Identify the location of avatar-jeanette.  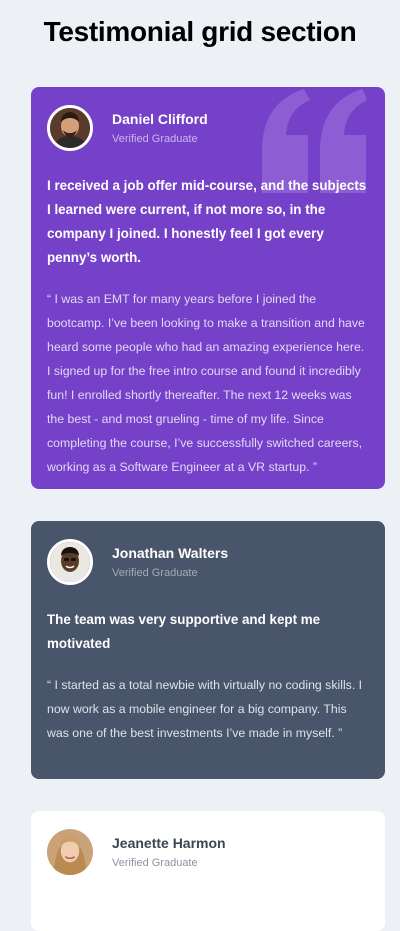
(70, 852).